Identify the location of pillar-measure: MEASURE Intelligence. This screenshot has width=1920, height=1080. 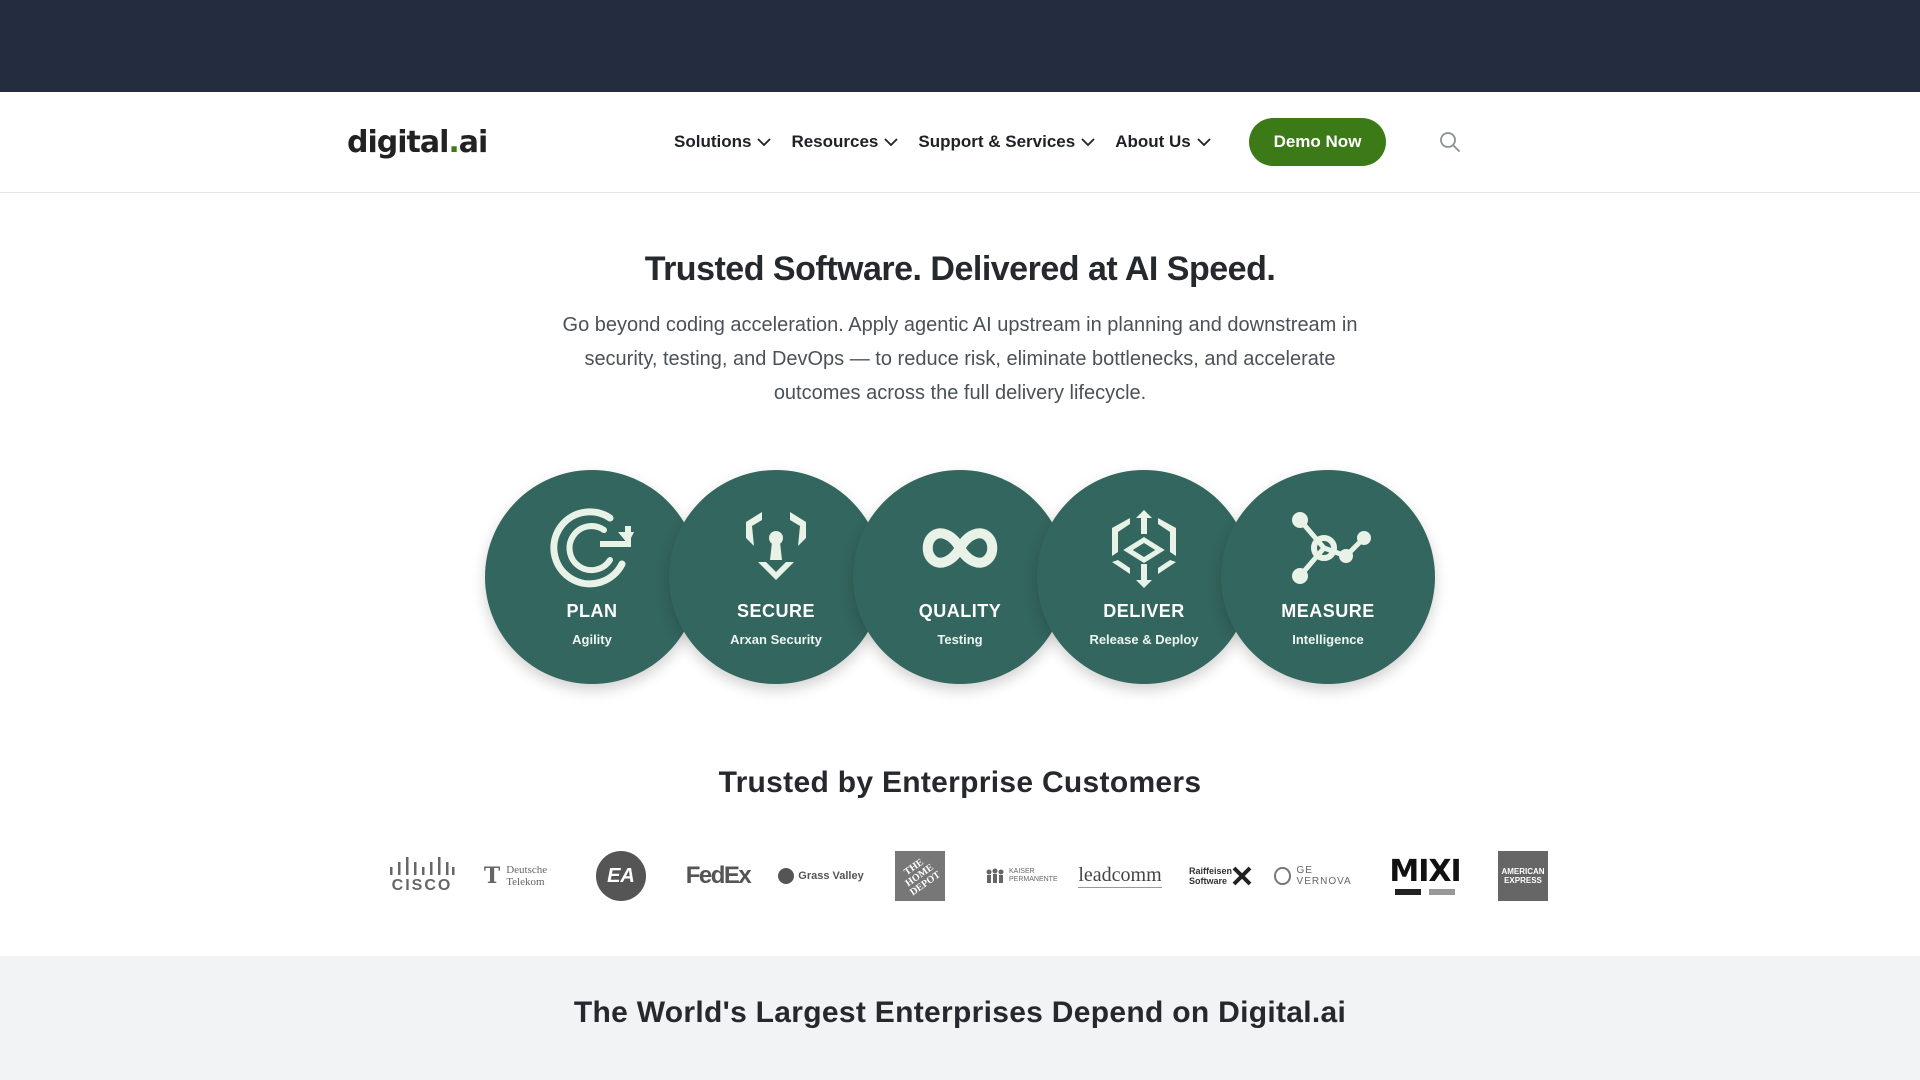
(1328, 577).